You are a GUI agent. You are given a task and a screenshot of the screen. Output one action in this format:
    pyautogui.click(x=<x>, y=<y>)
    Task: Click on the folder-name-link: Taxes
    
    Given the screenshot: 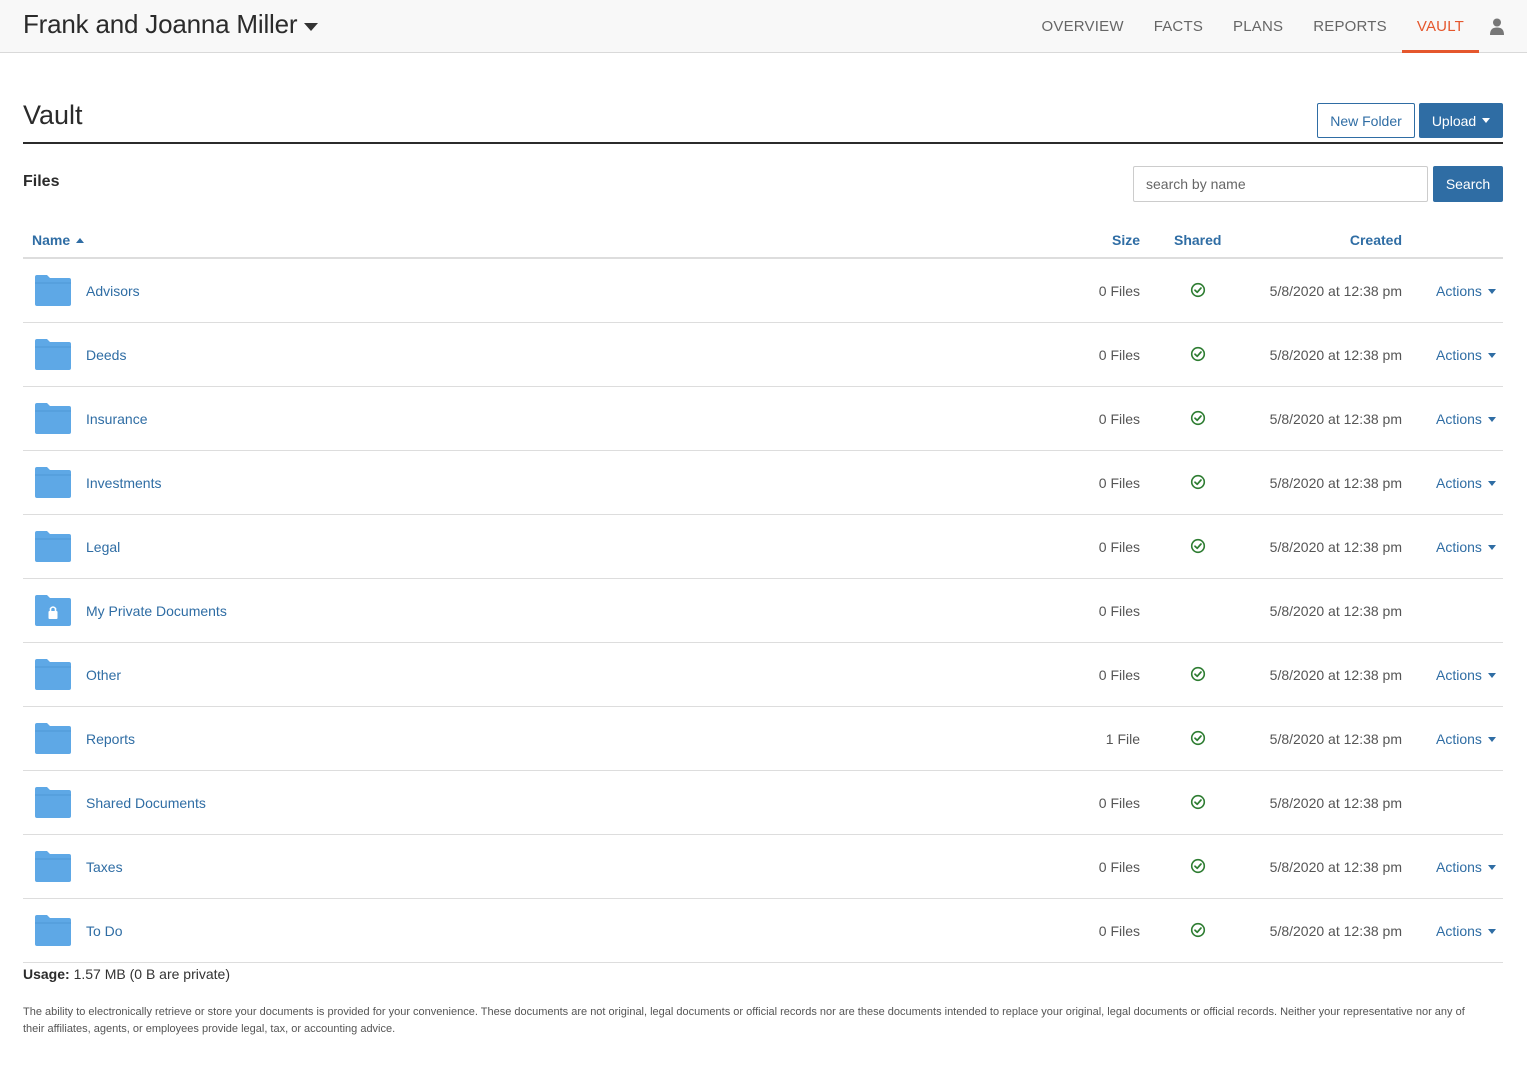 What is the action you would take?
    pyautogui.click(x=104, y=867)
    